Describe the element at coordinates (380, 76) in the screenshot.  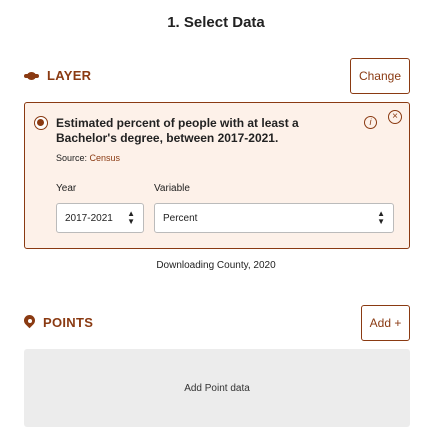
I see `change-layer-button: Change` at that location.